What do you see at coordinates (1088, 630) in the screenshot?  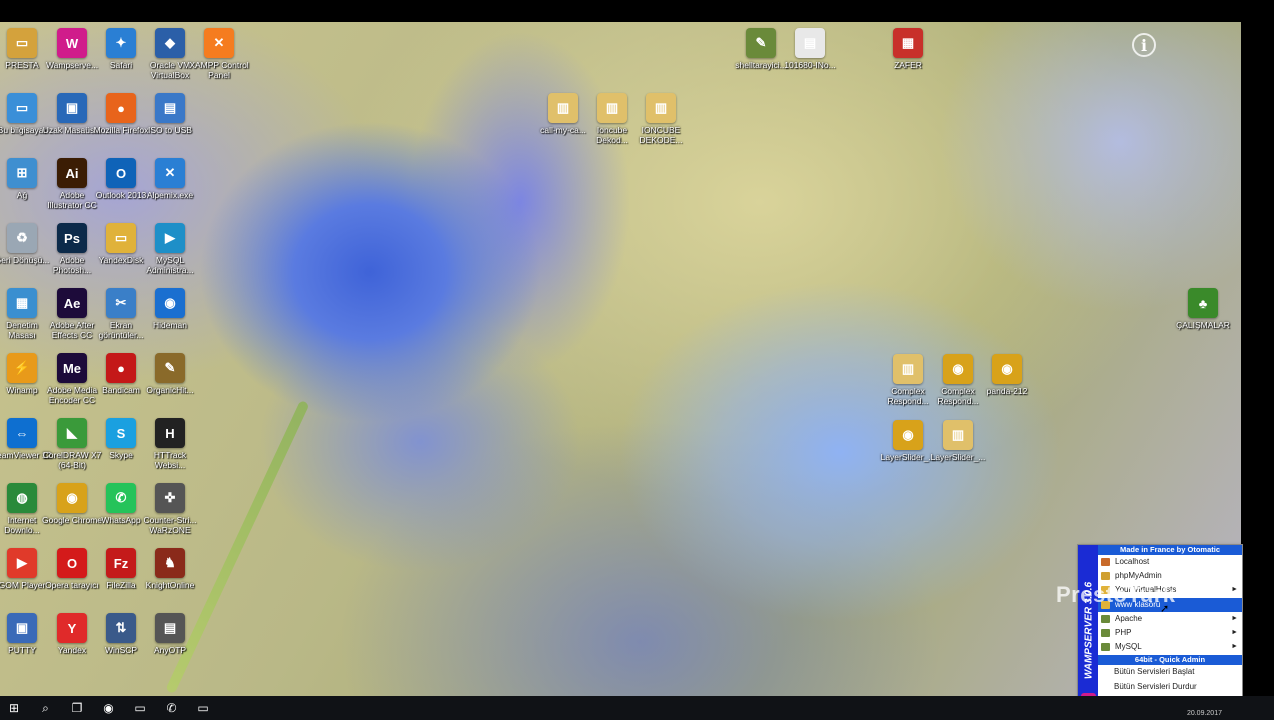 I see `wamp-menu-sidebar: WAMPSERVER 3.0.6` at bounding box center [1088, 630].